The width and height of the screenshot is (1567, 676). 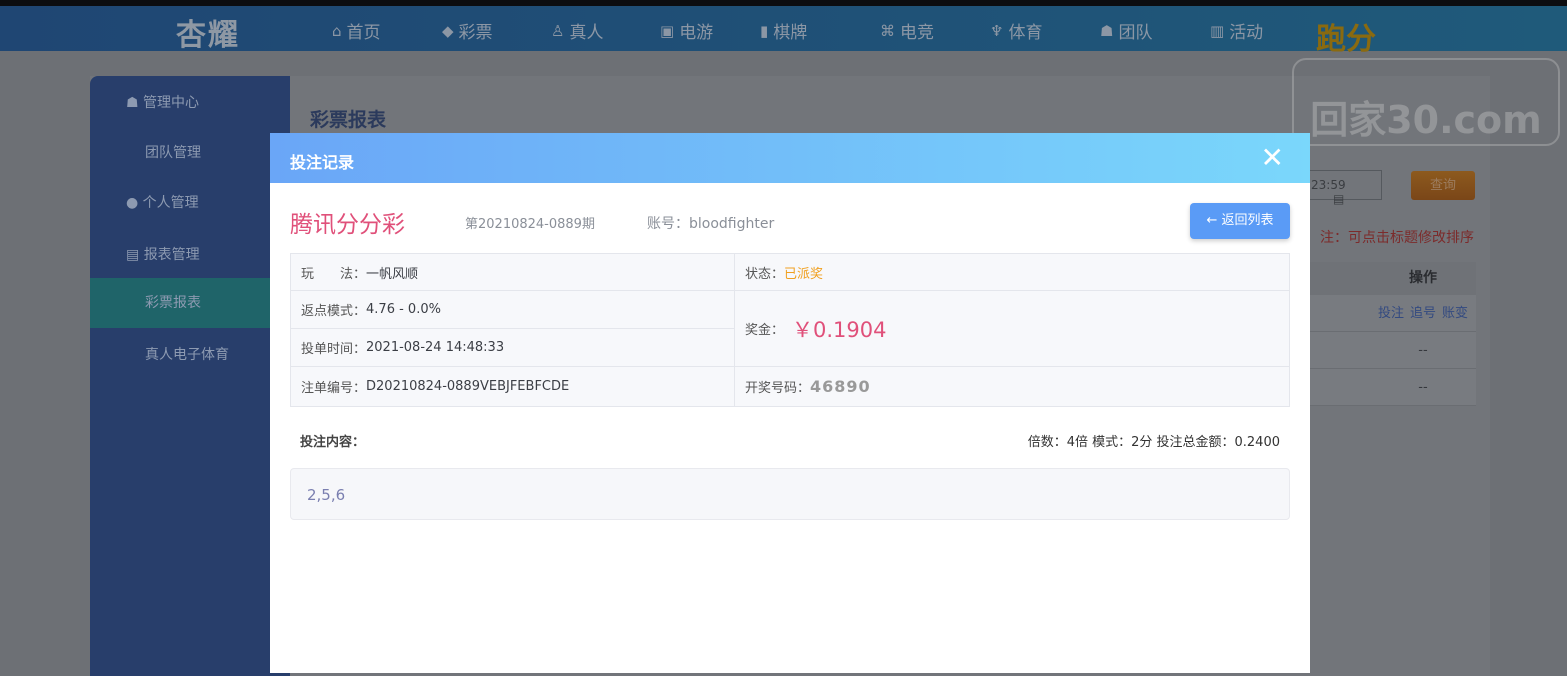 What do you see at coordinates (804, 274) in the screenshot?
I see `status-value: 已派奖` at bounding box center [804, 274].